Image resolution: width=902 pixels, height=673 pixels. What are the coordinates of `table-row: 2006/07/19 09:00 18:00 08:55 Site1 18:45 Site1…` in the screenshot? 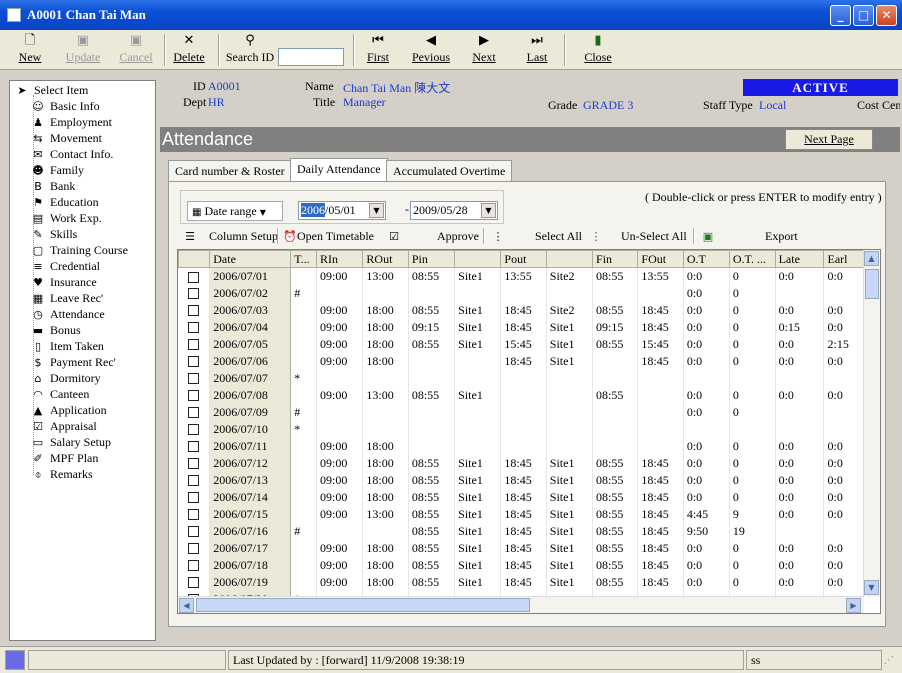 It's located at (521, 582).